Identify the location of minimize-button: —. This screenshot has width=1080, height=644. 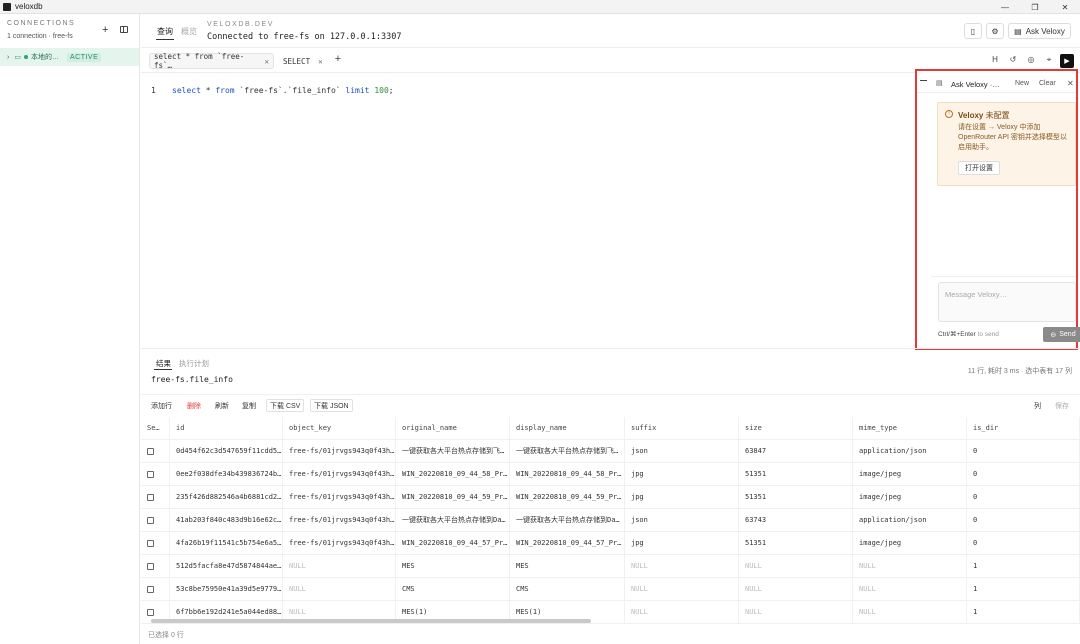
(1005, 7).